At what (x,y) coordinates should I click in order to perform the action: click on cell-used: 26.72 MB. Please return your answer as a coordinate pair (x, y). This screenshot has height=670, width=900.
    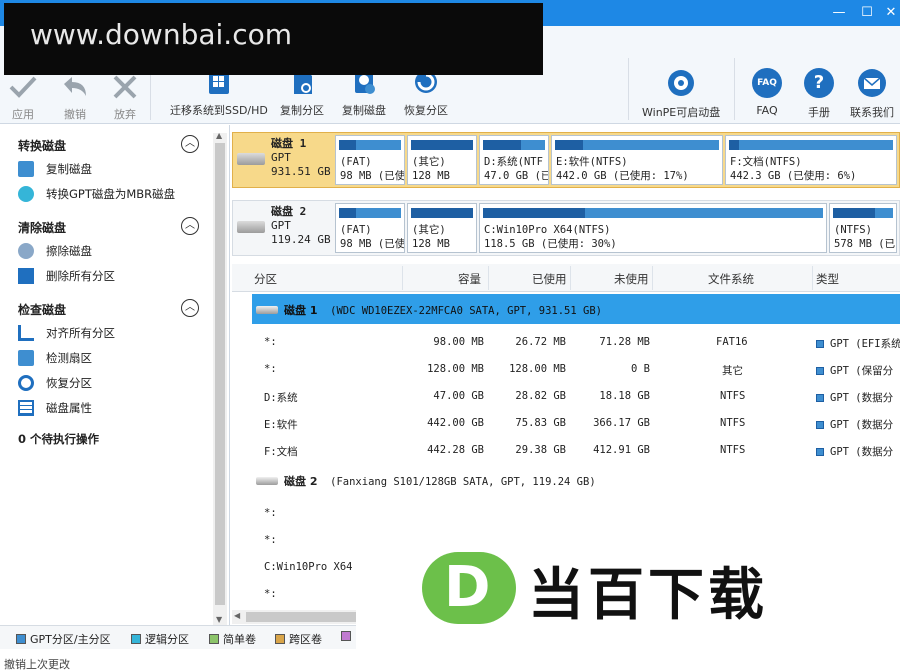
    Looking at the image, I should click on (540, 342).